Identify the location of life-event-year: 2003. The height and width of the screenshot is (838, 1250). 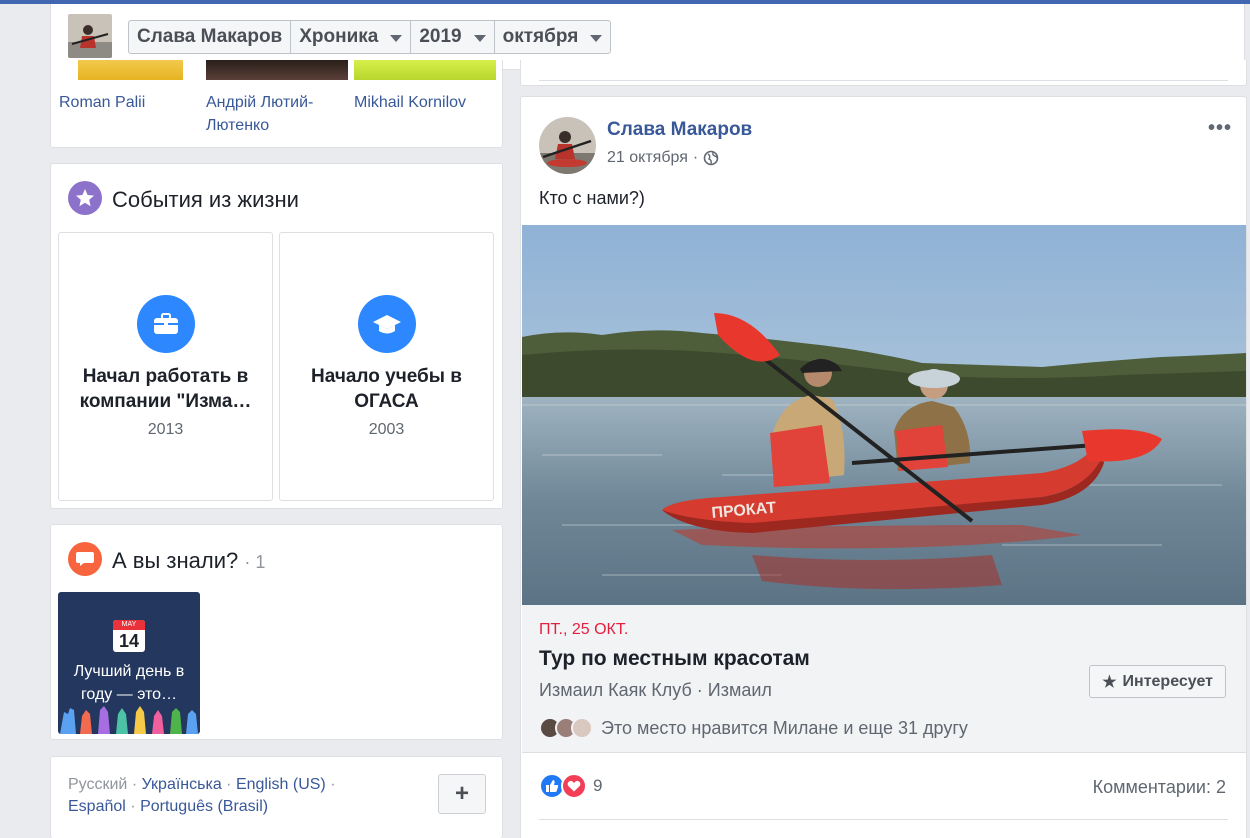
(386, 429).